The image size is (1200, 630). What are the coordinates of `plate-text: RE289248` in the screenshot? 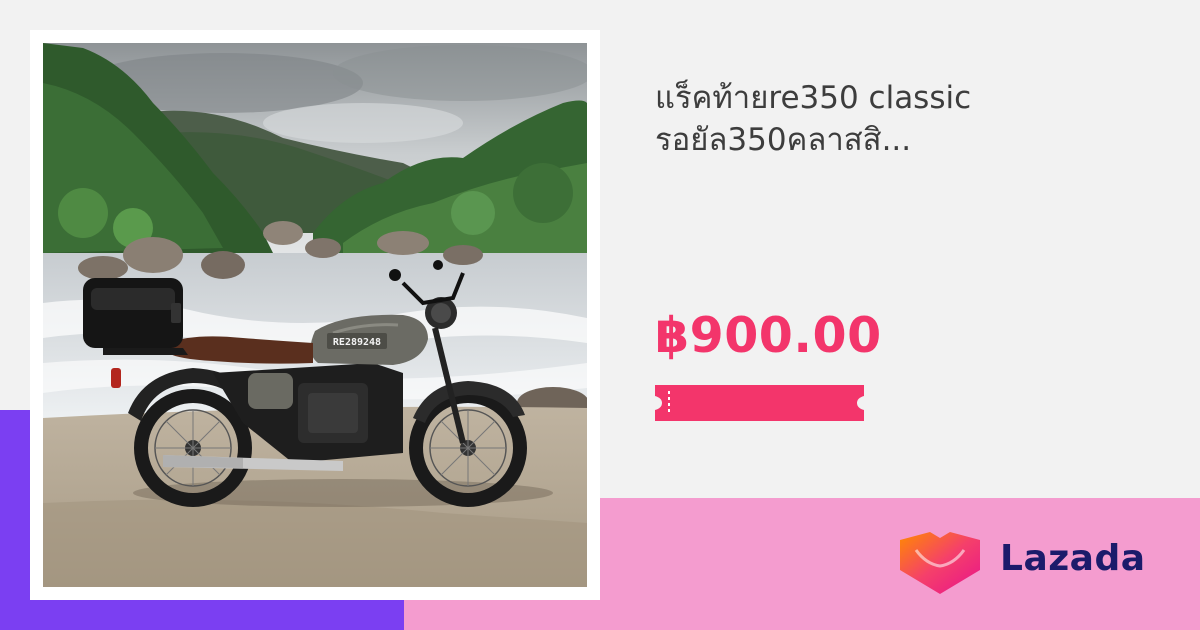 It's located at (357, 342).